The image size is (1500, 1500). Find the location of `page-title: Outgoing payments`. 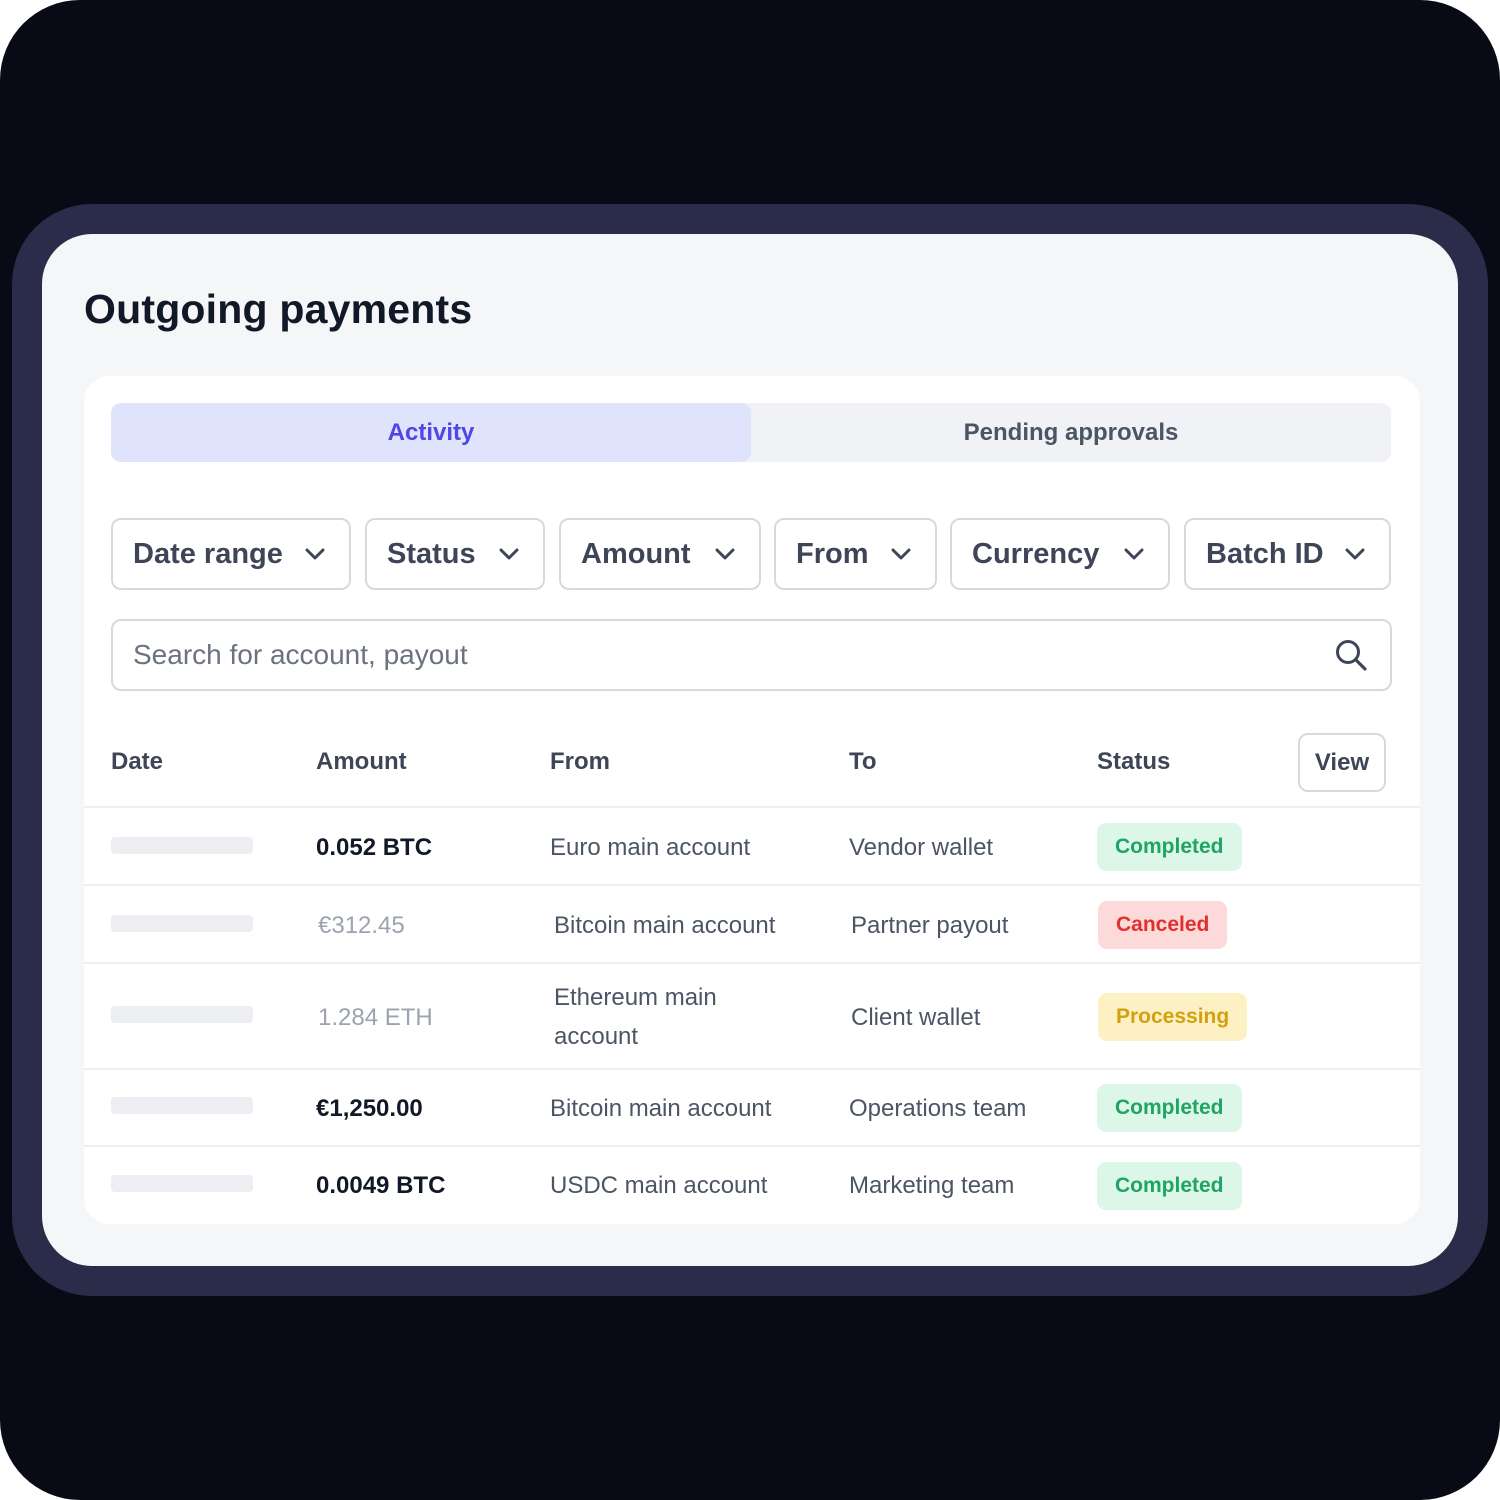

page-title: Outgoing payments is located at coordinates (278, 309).